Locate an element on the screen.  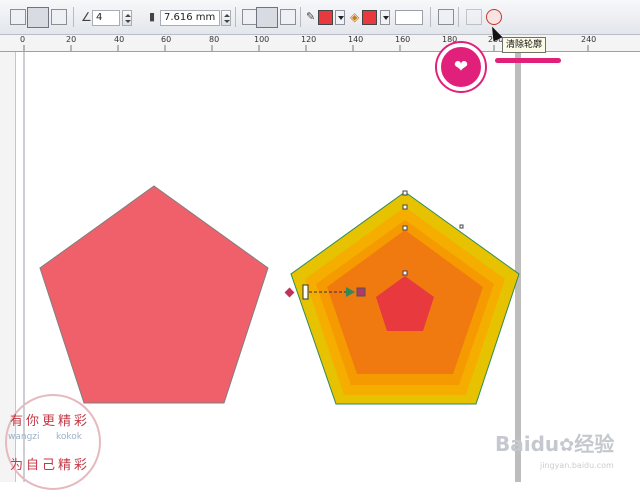
fill-color-swatch is located at coordinates (369, 17).